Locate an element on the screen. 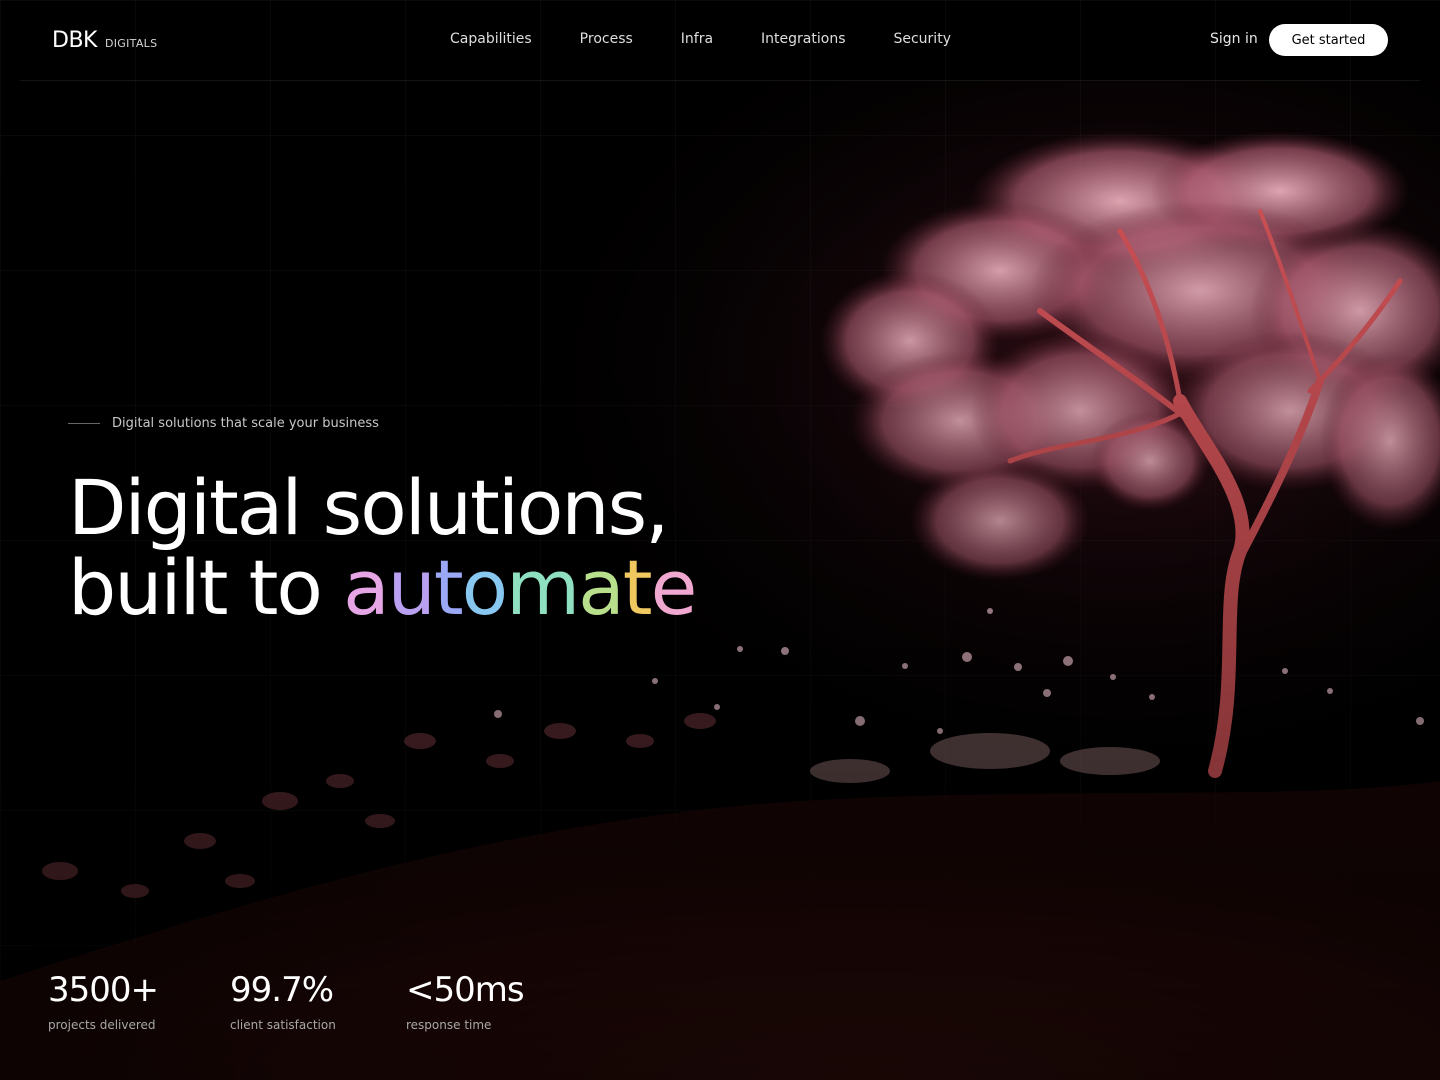 The width and height of the screenshot is (1440, 1080). eyebrow-divider is located at coordinates (84, 423).